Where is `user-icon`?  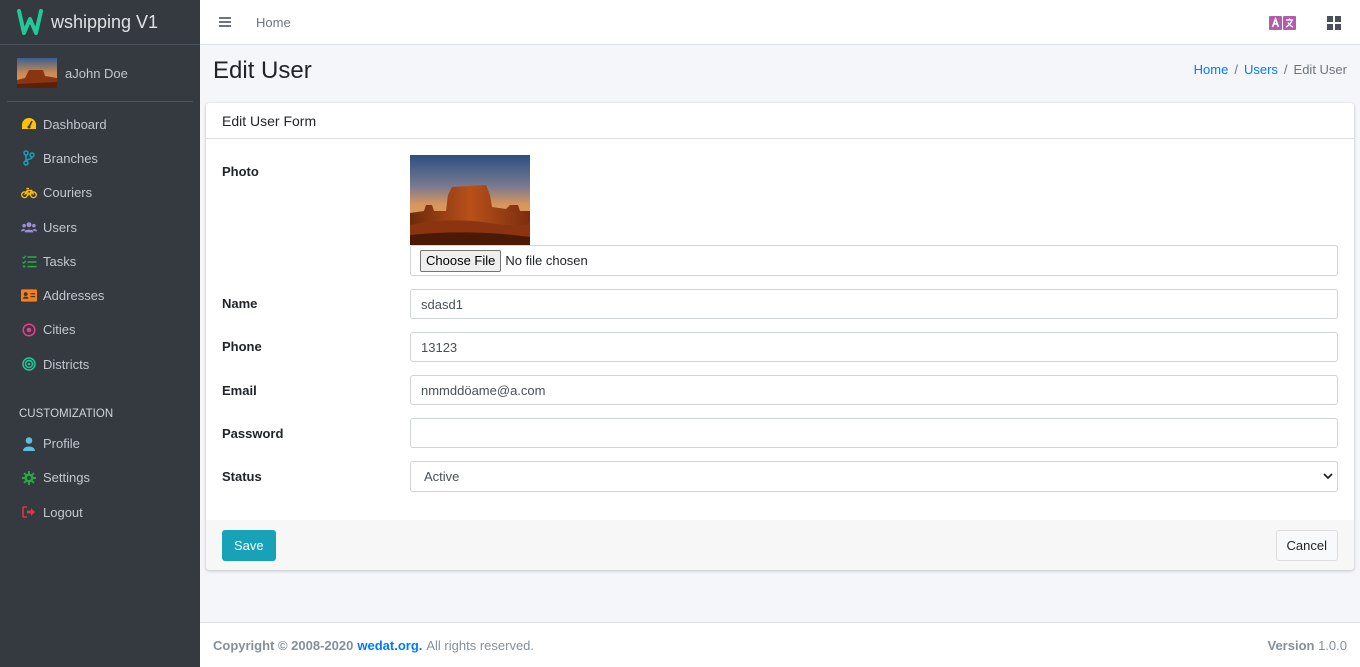
user-icon is located at coordinates (29, 444).